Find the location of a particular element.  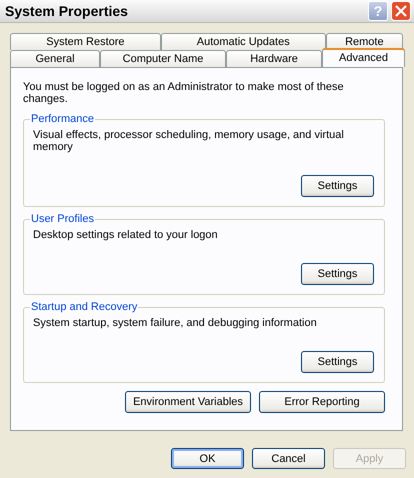

dialog-button: OK is located at coordinates (207, 458).